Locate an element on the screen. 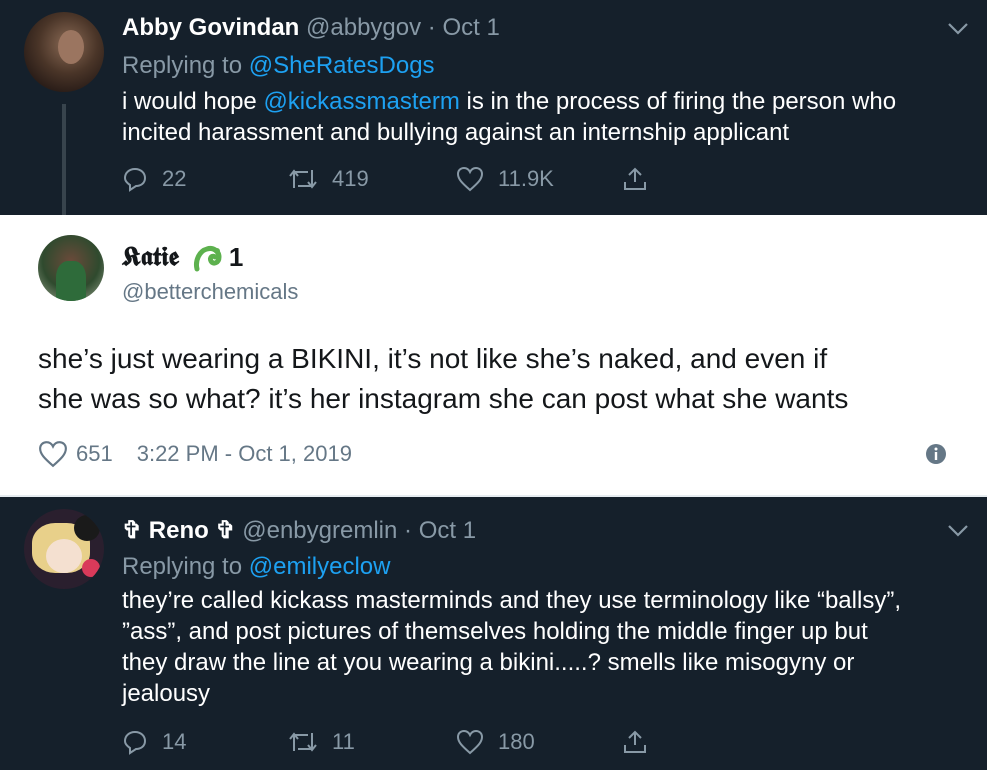  badge-number: 1 is located at coordinates (236, 256).